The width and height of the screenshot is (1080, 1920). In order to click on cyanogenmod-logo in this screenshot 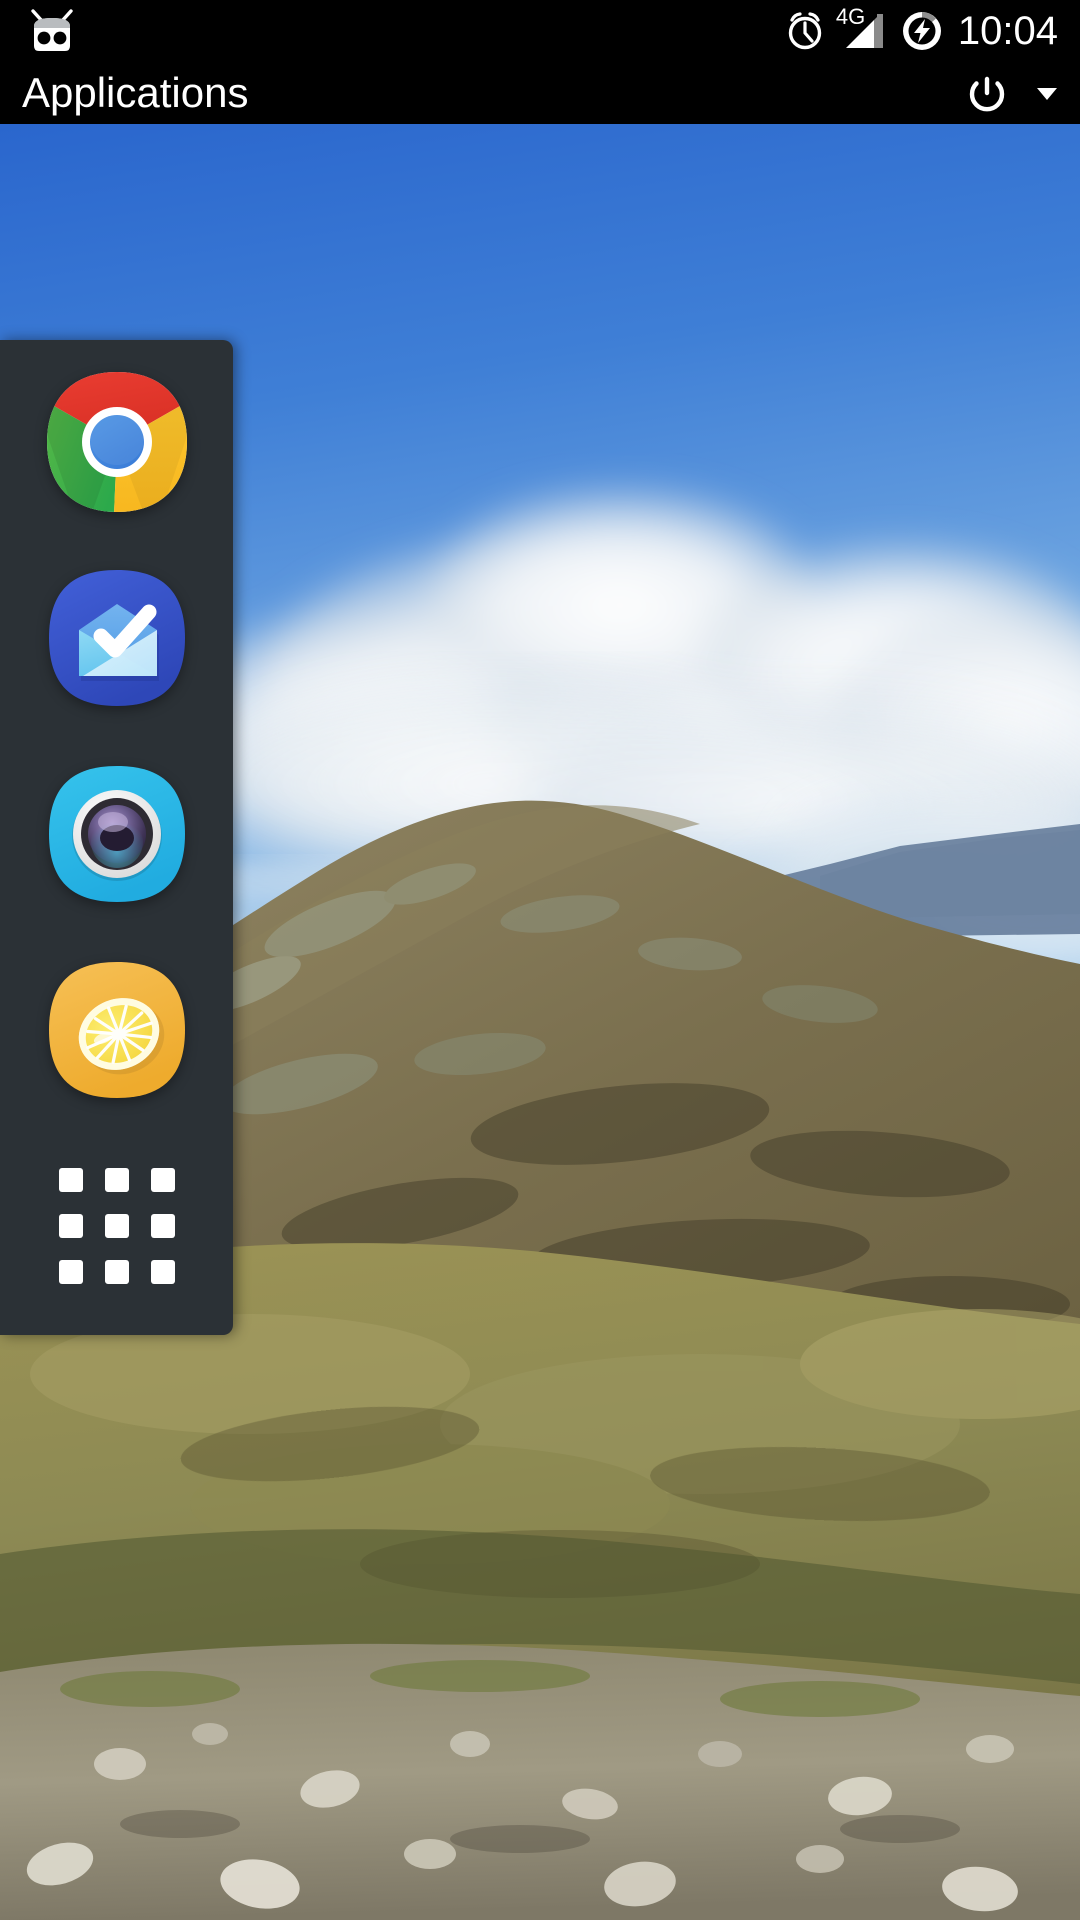, I will do `click(52, 30)`.